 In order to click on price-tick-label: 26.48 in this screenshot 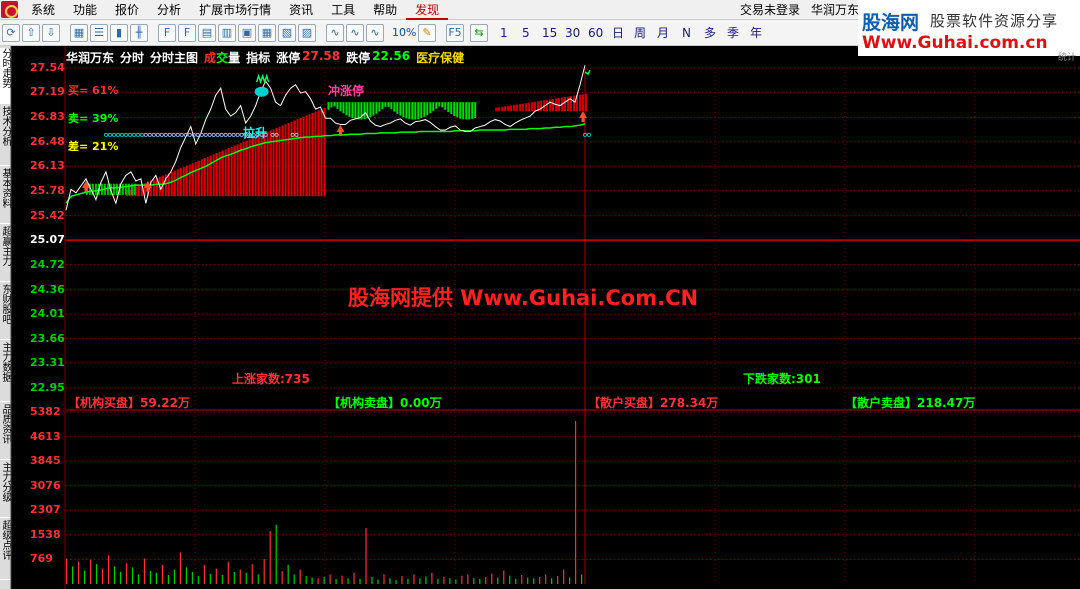, I will do `click(47, 141)`.